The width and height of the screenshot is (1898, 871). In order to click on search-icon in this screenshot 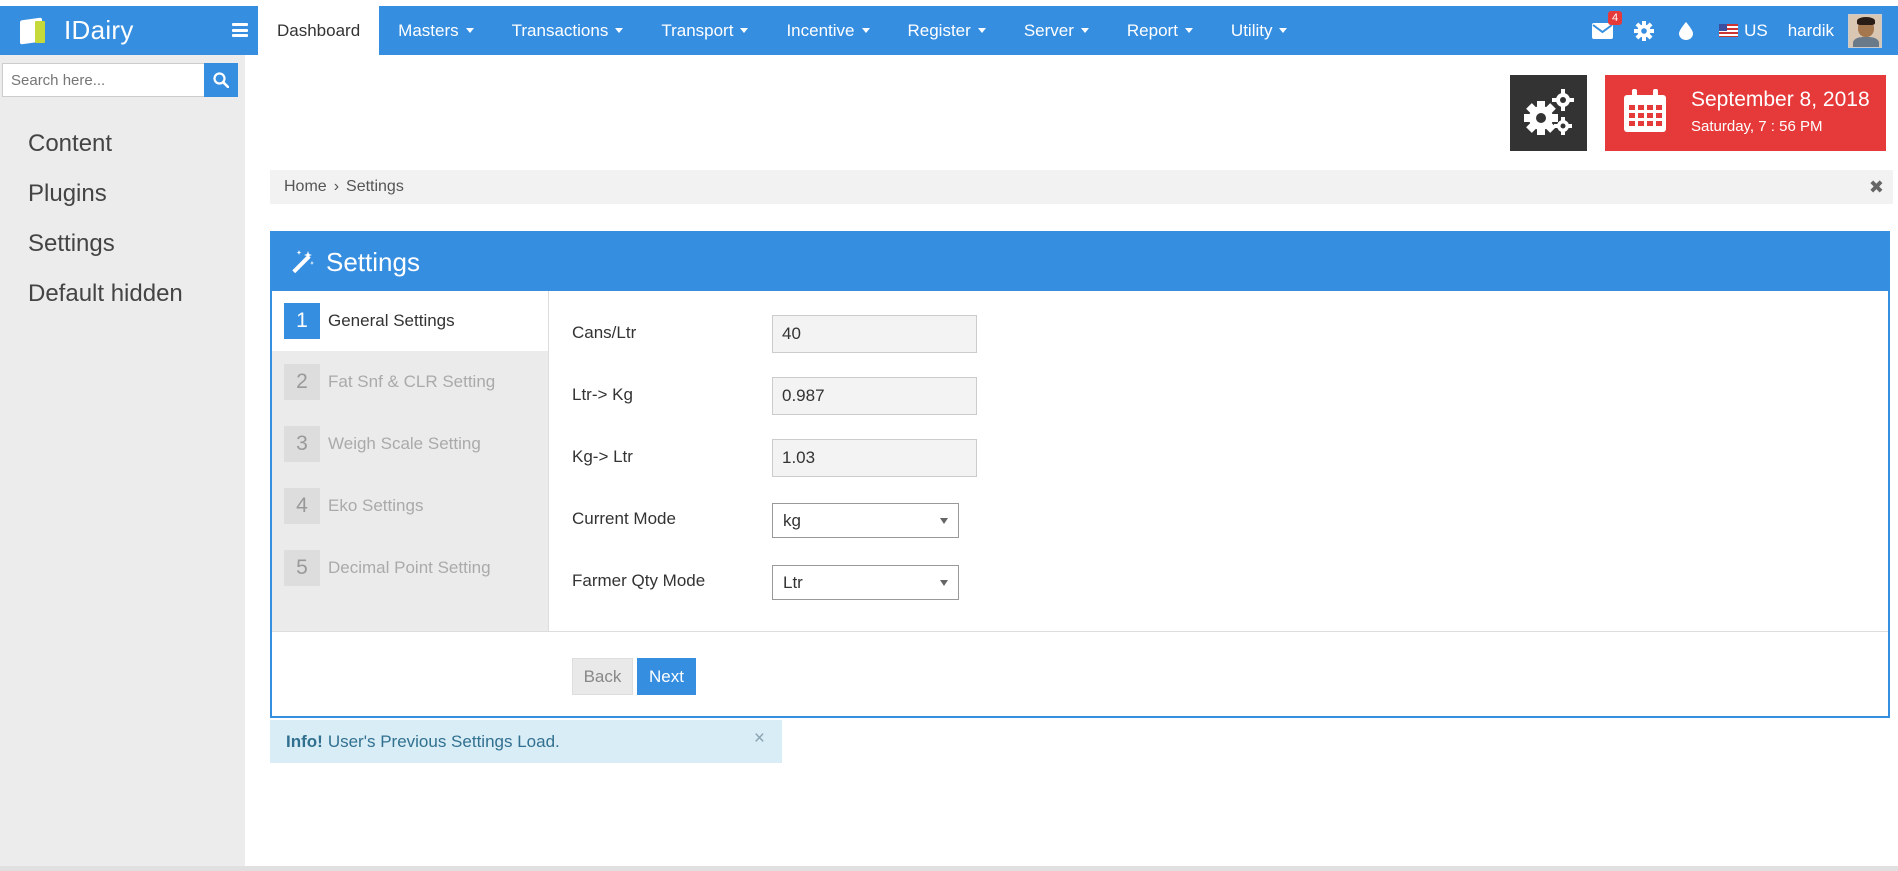, I will do `click(221, 80)`.